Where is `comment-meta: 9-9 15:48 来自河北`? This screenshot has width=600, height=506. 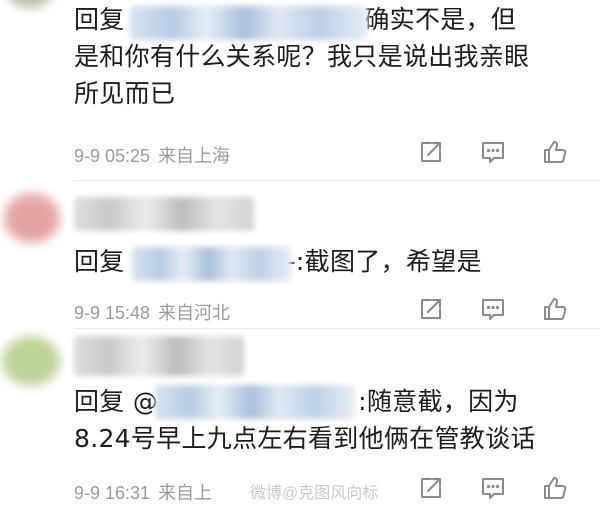 comment-meta: 9-9 15:48 来自河北 is located at coordinates (152, 312).